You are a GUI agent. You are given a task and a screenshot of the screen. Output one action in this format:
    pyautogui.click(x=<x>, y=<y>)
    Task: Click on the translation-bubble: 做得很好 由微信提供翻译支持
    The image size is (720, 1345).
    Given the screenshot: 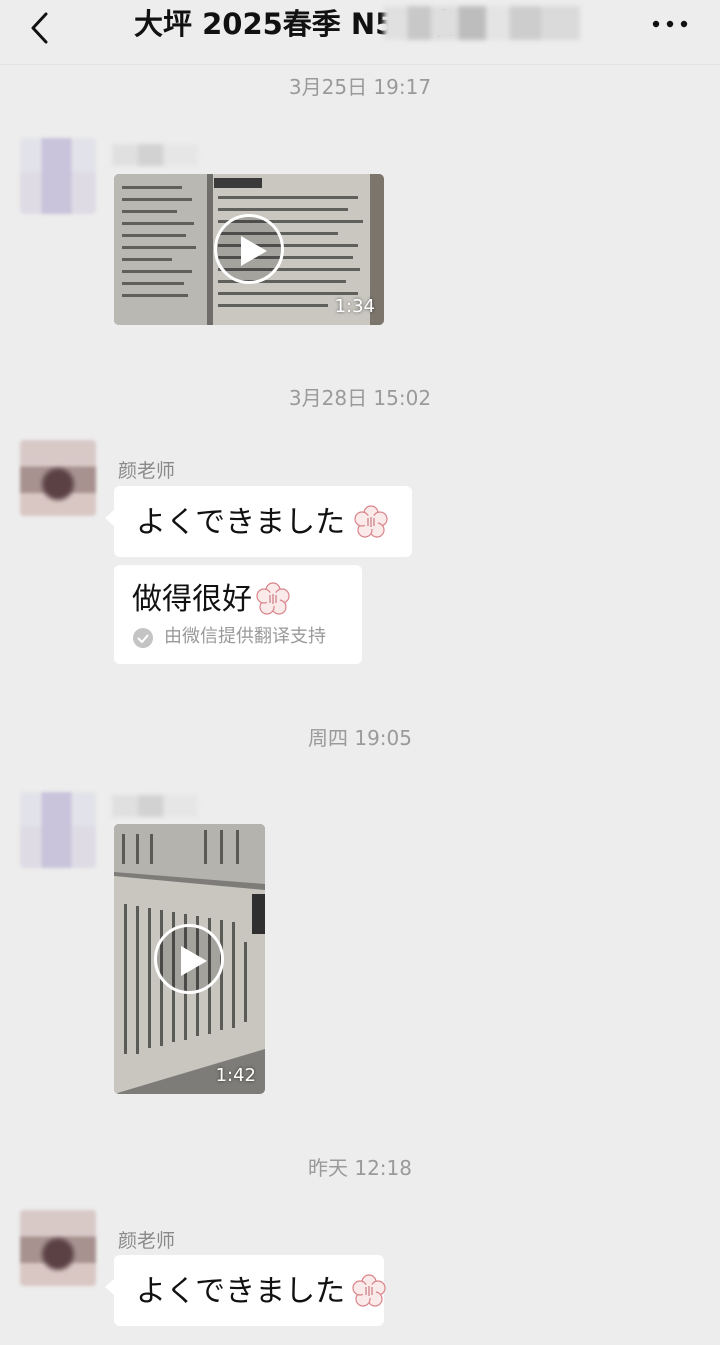 What is the action you would take?
    pyautogui.click(x=238, y=614)
    